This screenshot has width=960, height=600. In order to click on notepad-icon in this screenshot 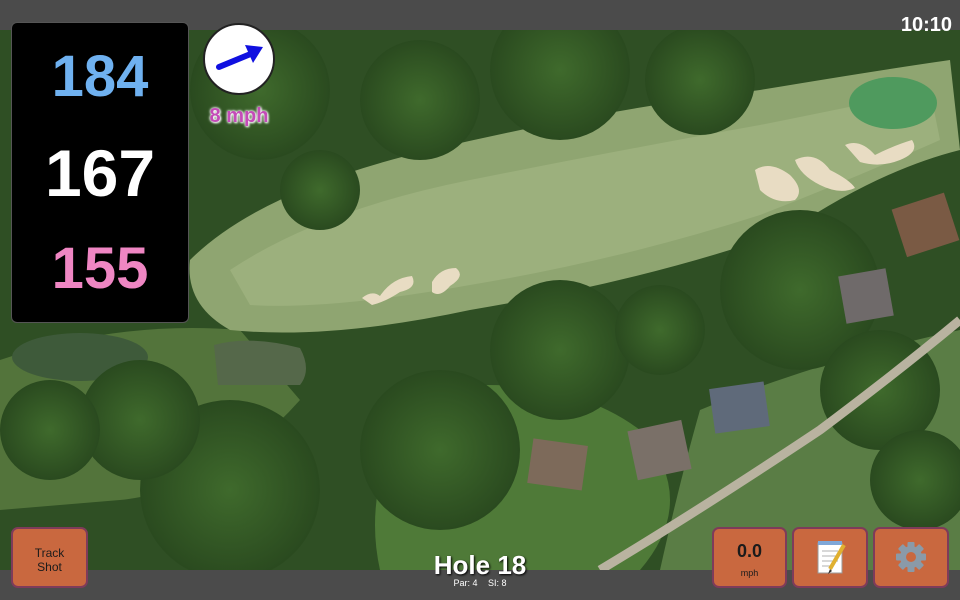, I will do `click(831, 557)`.